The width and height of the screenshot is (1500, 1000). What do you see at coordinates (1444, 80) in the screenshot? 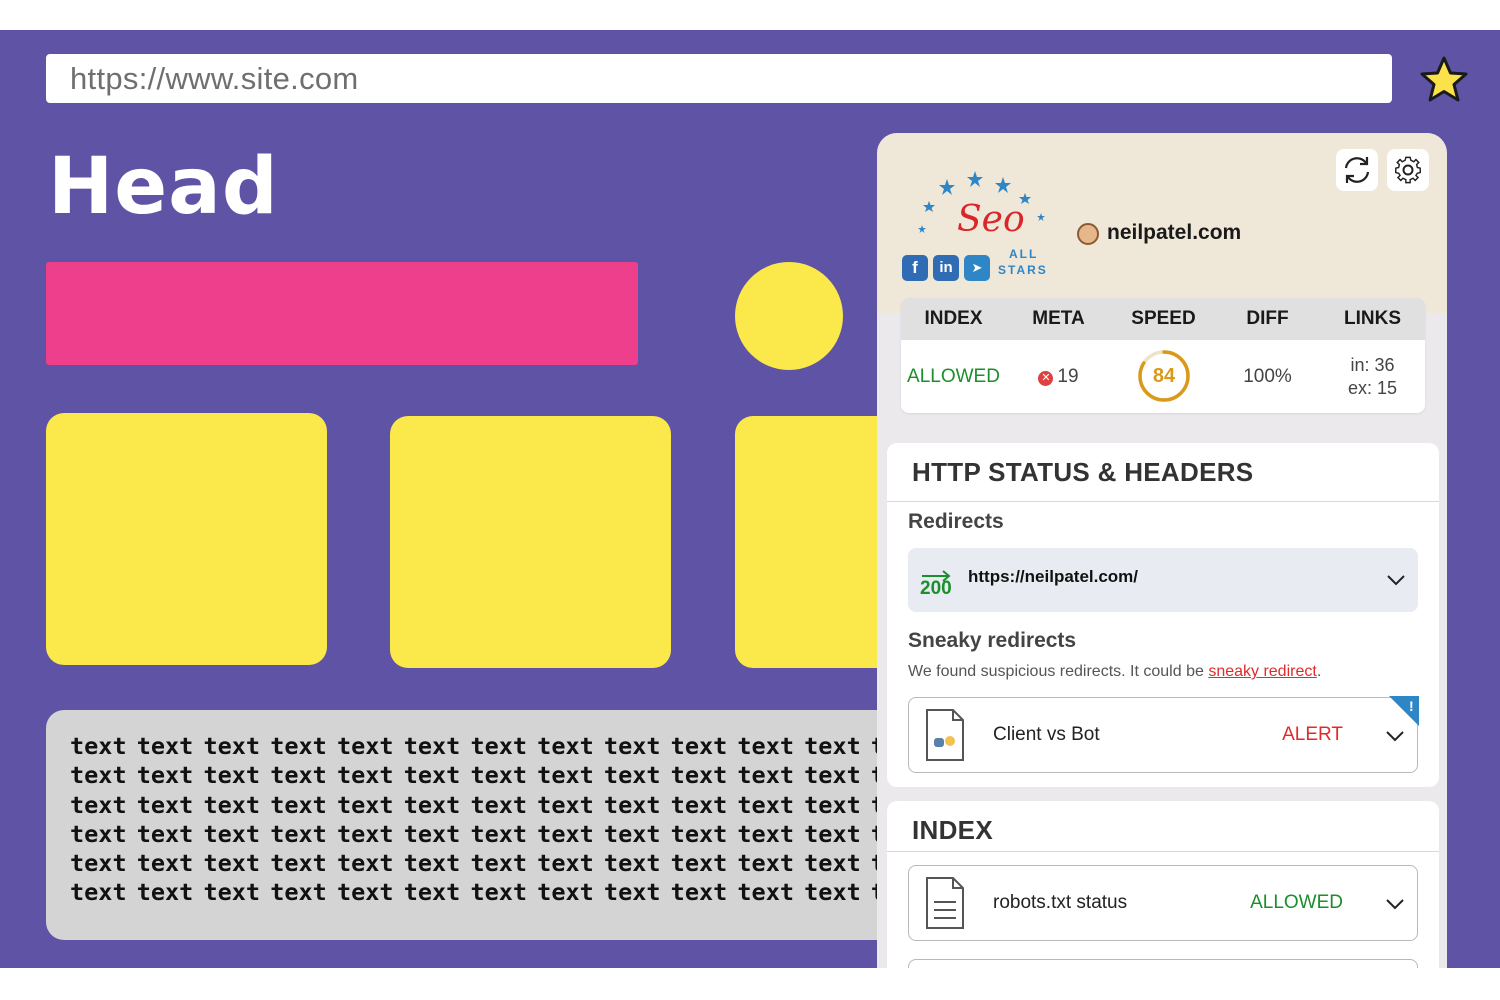
I see `star-icon` at bounding box center [1444, 80].